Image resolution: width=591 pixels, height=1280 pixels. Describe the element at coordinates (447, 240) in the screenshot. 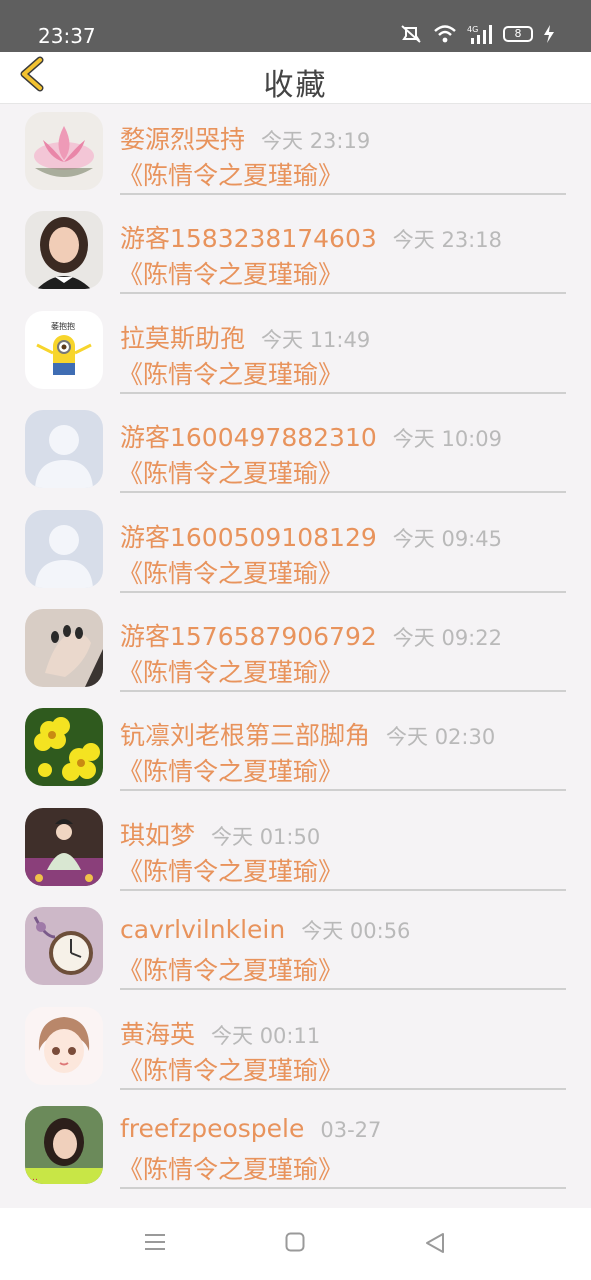

I see `timestamp: 今天 23:18` at that location.